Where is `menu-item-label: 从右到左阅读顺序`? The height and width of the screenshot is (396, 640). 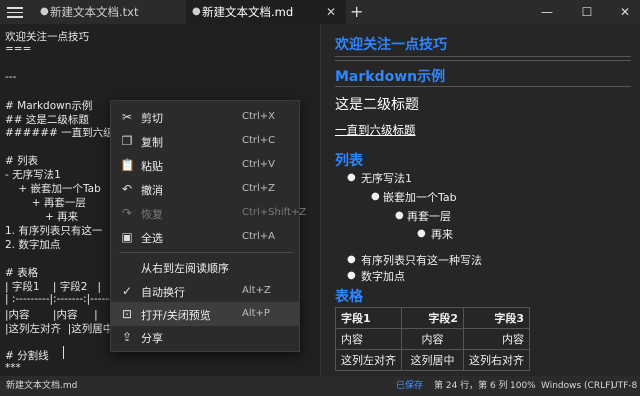 menu-item-label: 从右到左阅读顺序 is located at coordinates (185, 268).